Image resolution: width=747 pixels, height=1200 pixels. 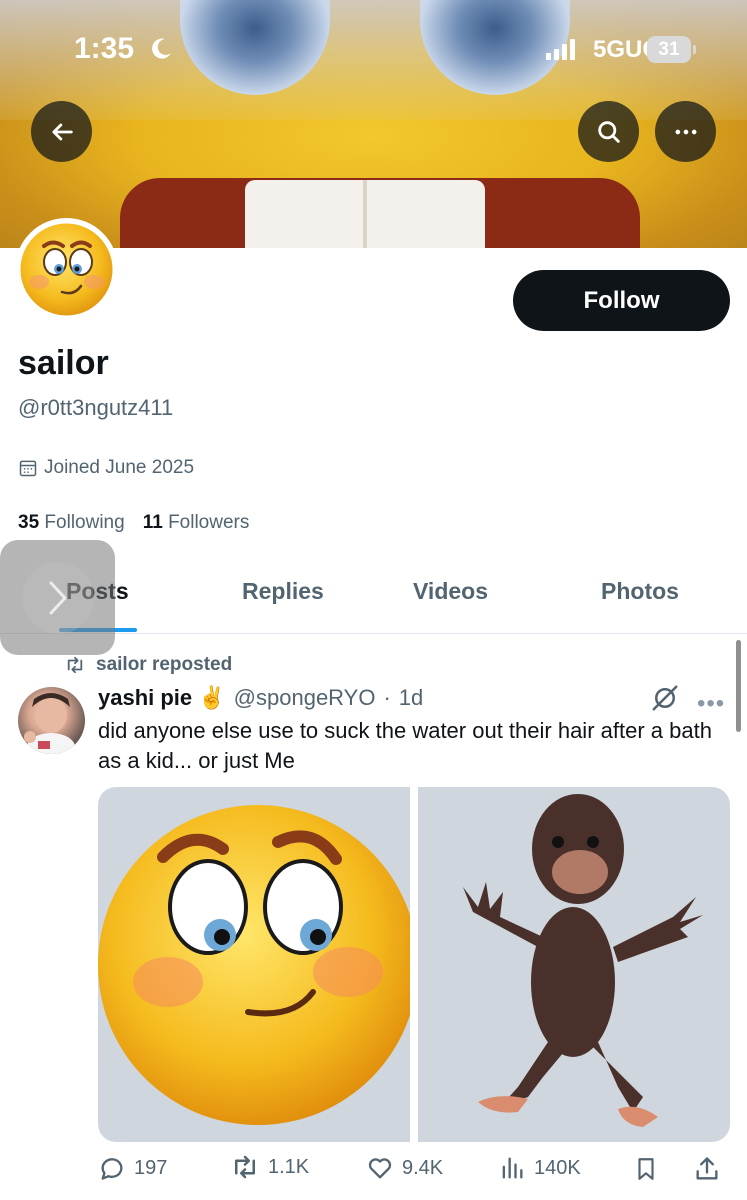 I want to click on assistive-ring, so click(x=57, y=597).